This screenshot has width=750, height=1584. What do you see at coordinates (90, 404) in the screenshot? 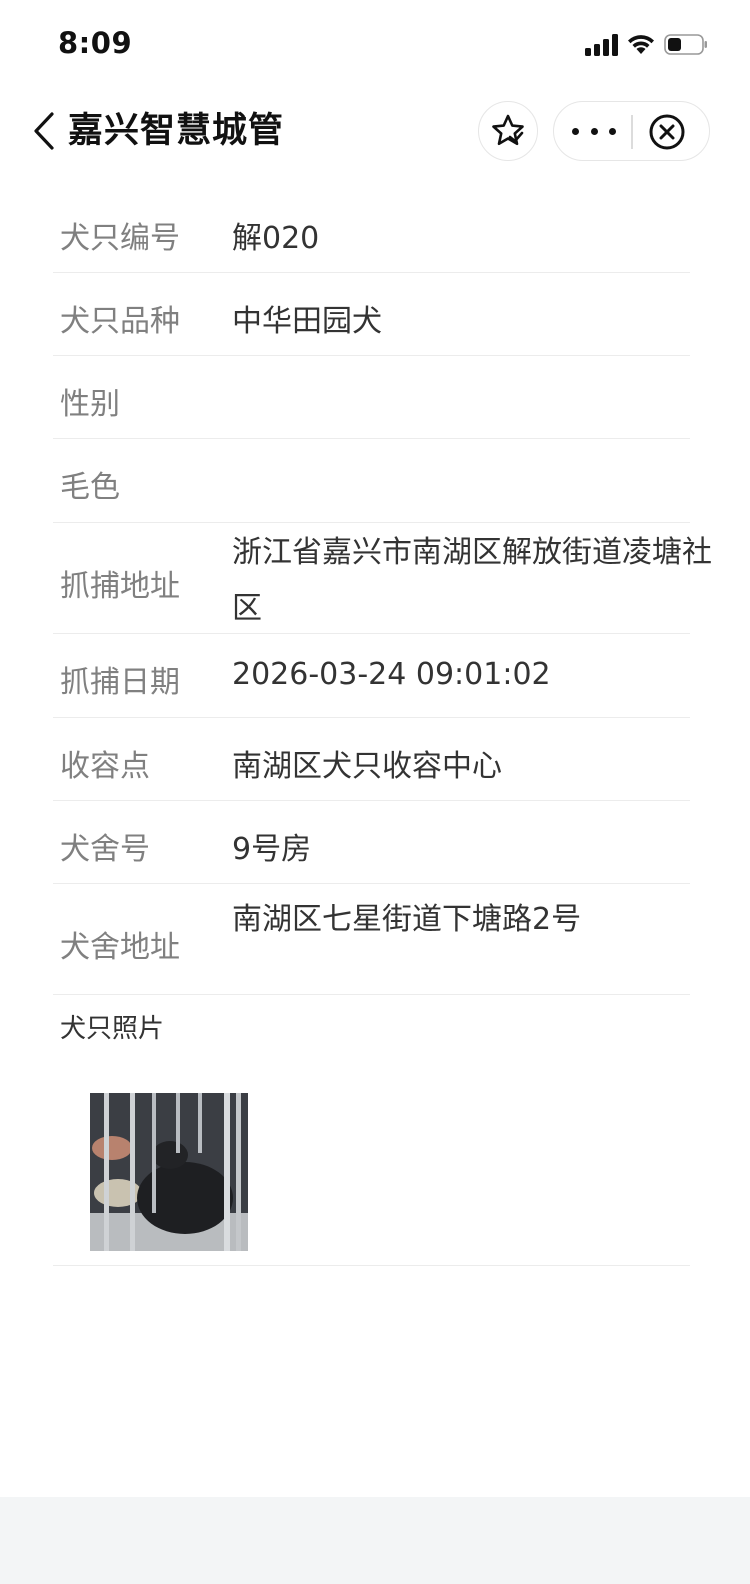
I see `field-label: 性别` at bounding box center [90, 404].